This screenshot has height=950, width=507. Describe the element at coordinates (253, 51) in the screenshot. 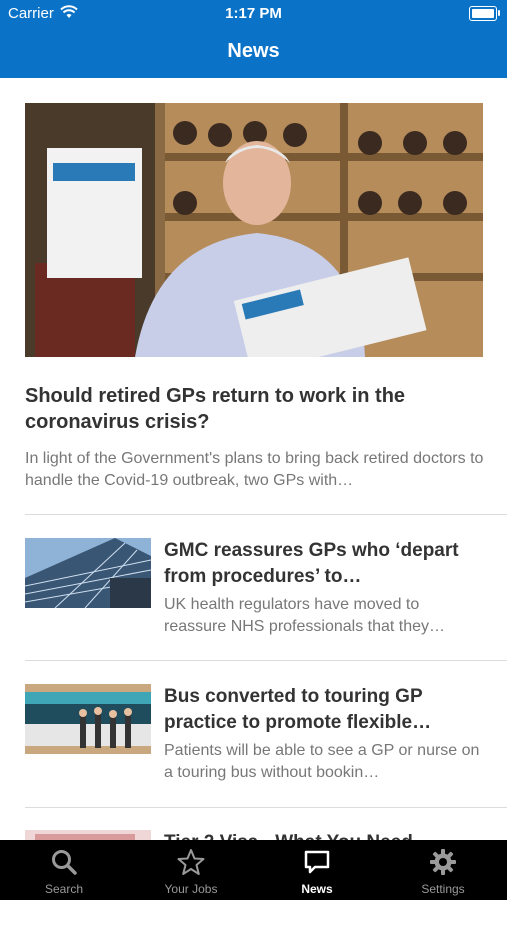

I see `page-title: News` at that location.